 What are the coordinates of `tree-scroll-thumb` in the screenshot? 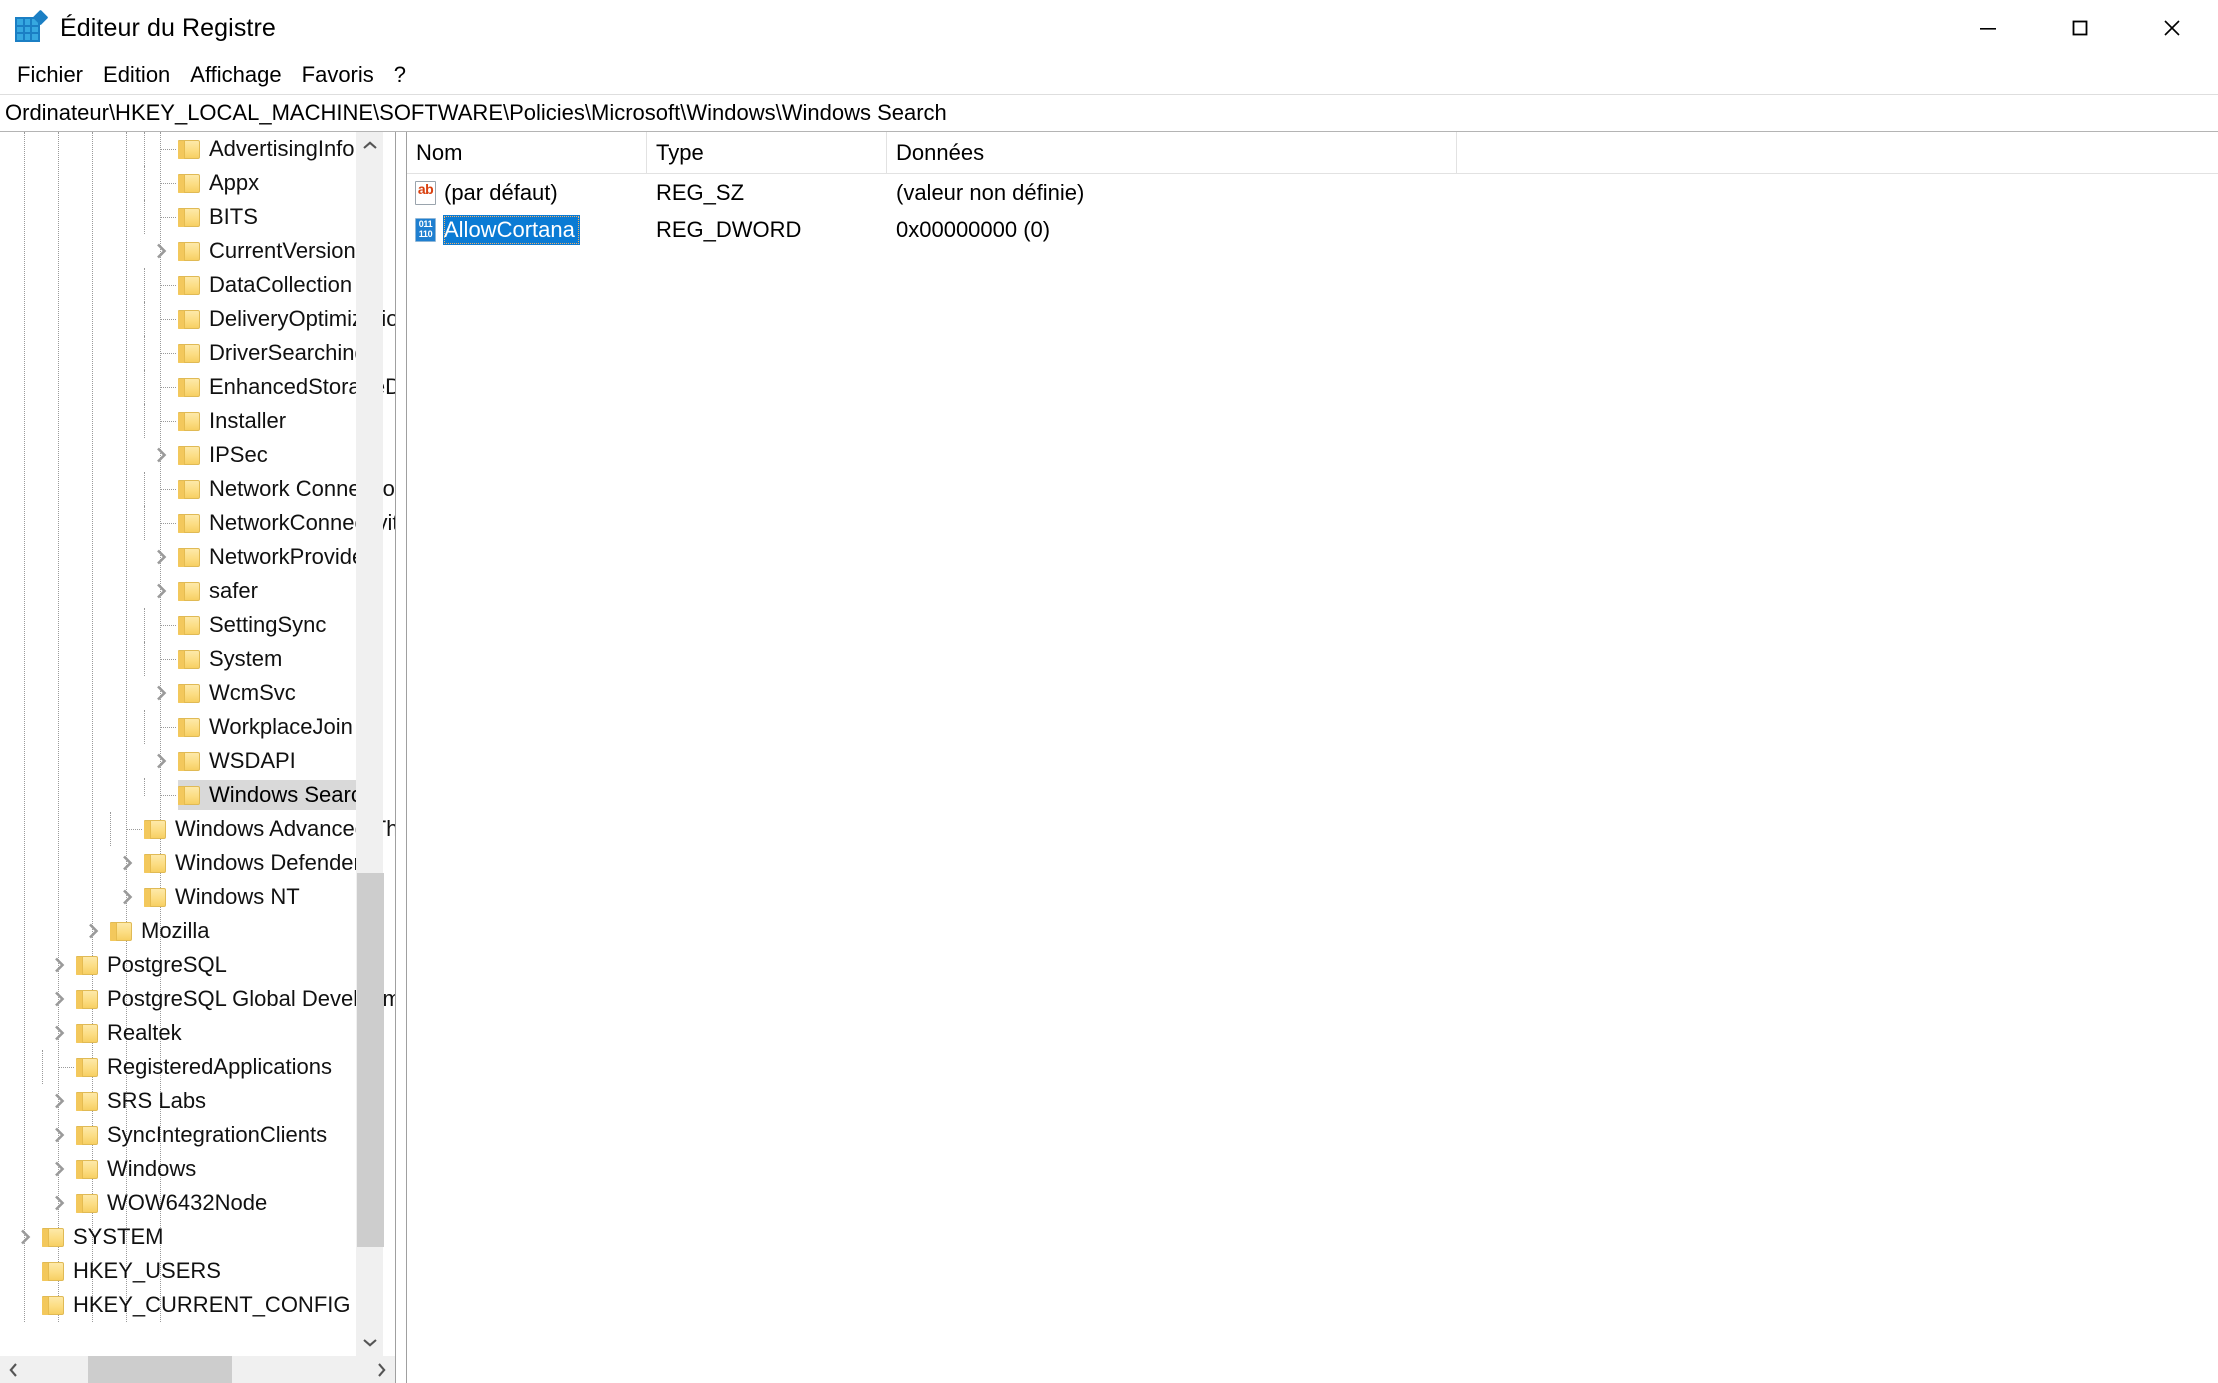 It's located at (370, 1060).